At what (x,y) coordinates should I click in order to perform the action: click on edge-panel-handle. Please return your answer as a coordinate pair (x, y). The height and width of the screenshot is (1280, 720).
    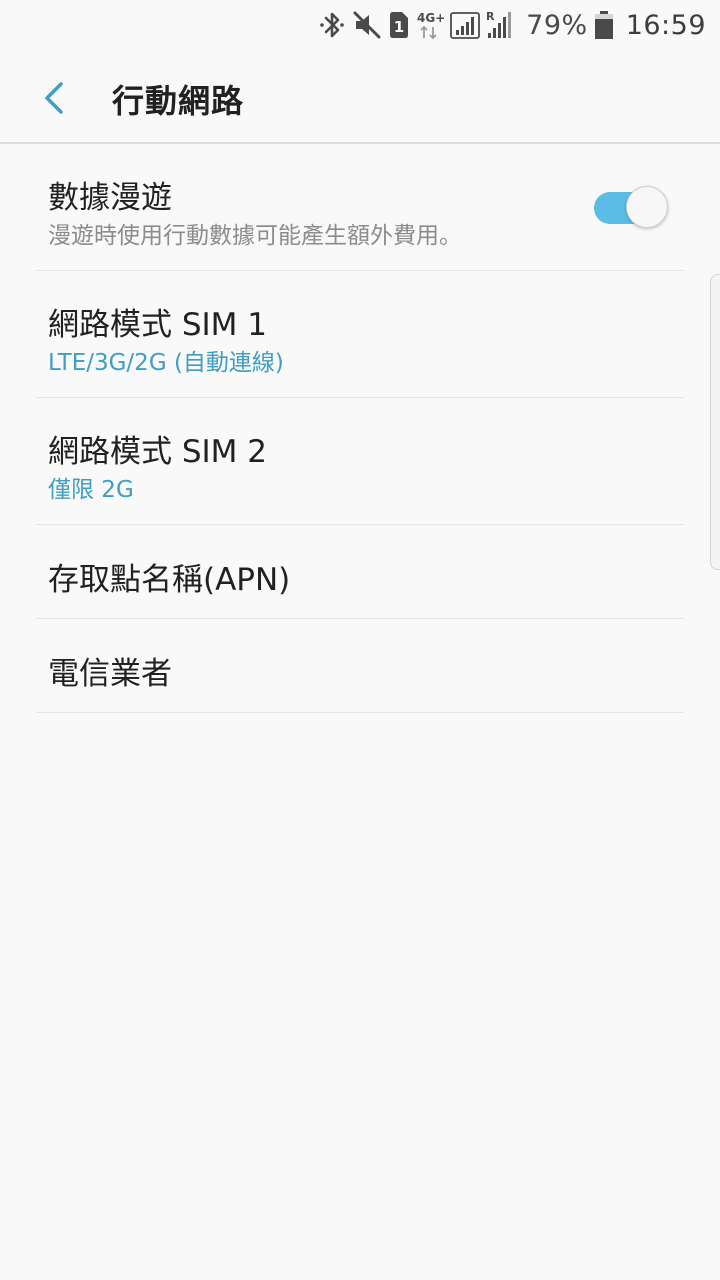
    Looking at the image, I should click on (715, 422).